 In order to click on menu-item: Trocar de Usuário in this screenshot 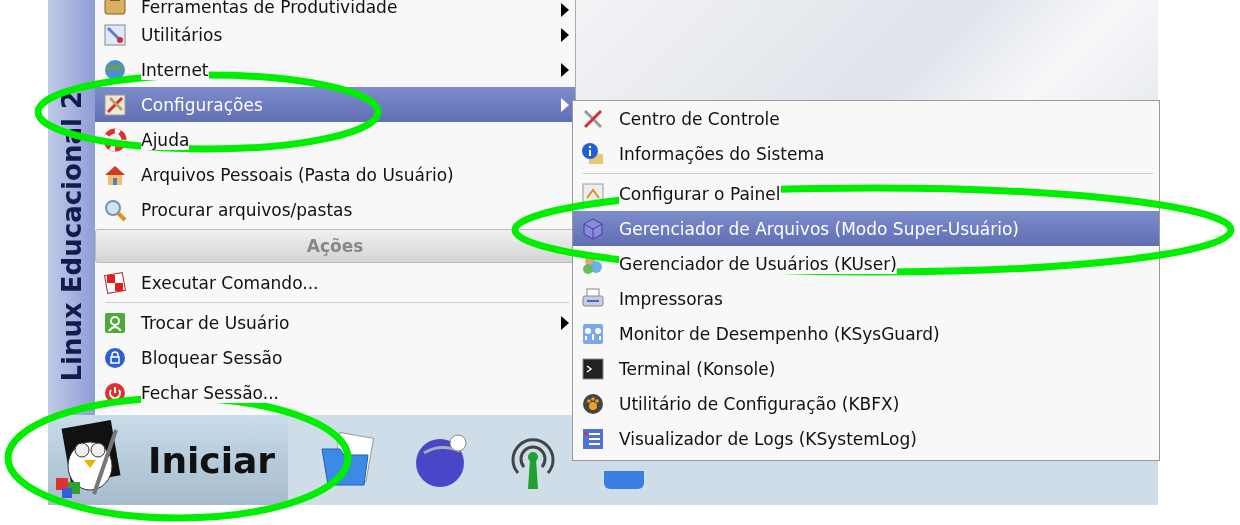, I will do `click(335, 322)`.